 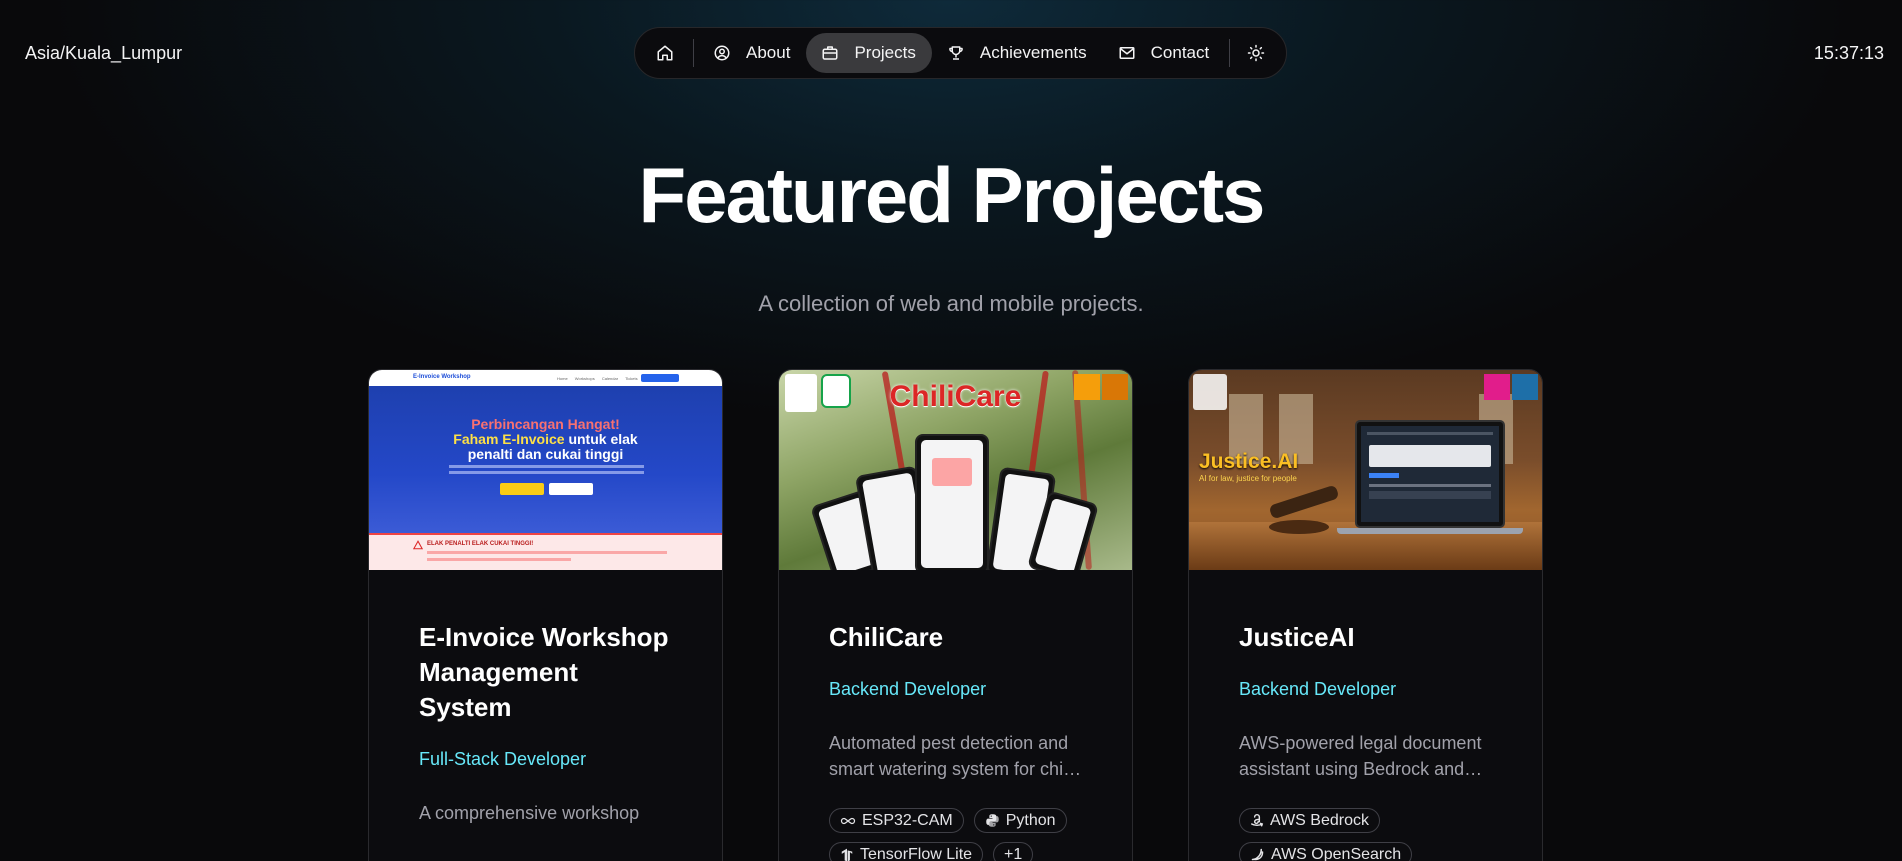 What do you see at coordinates (1848, 53) in the screenshot?
I see `clock: 15:37:13` at bounding box center [1848, 53].